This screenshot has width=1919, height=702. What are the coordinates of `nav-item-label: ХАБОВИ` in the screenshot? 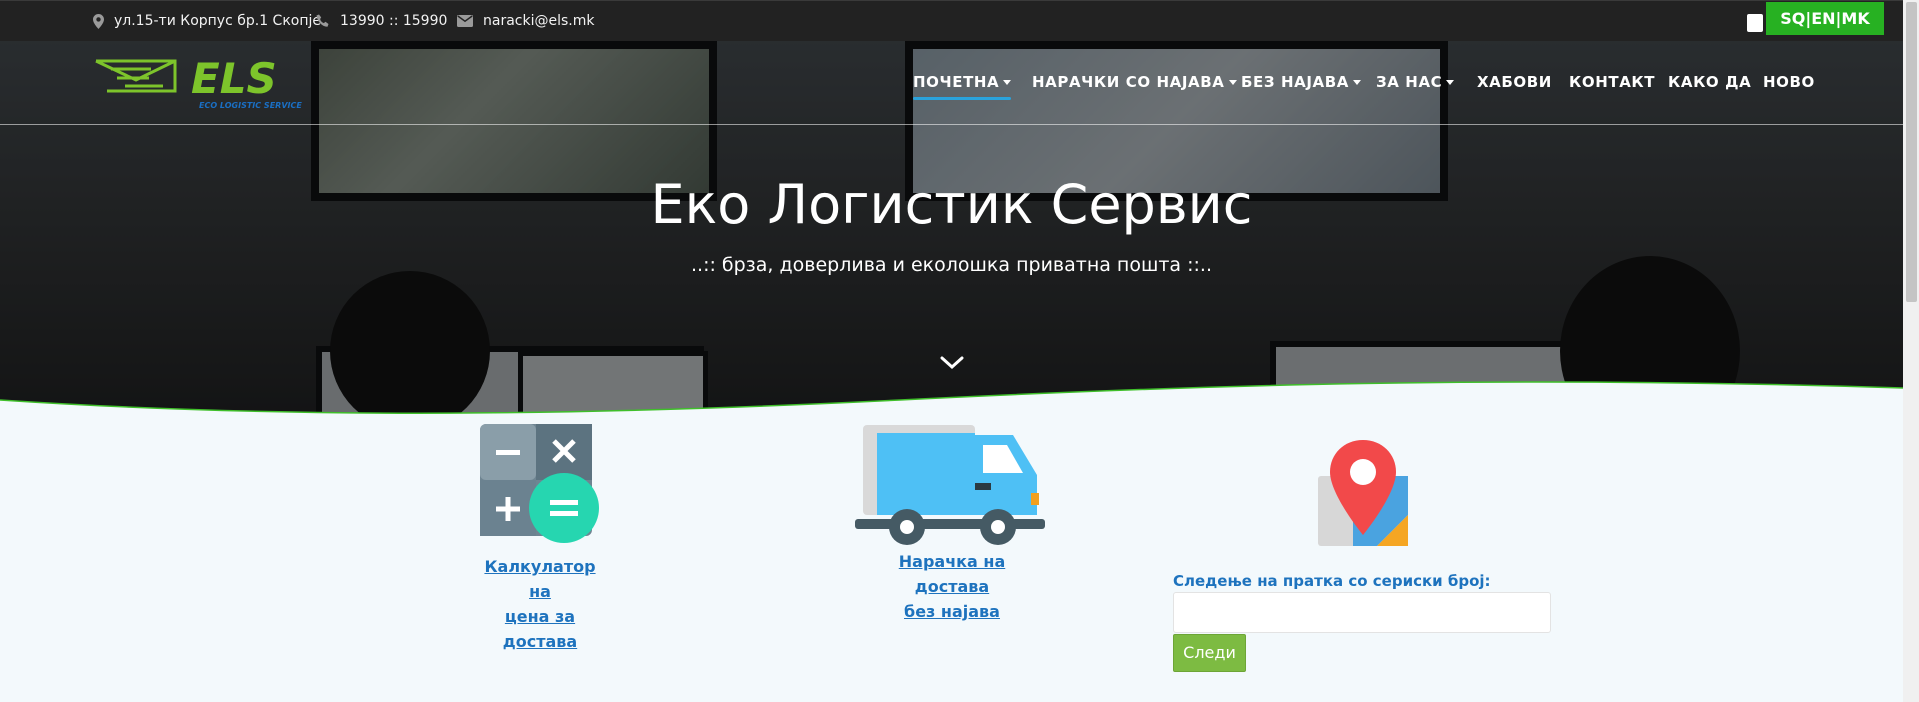 It's located at (1514, 82).